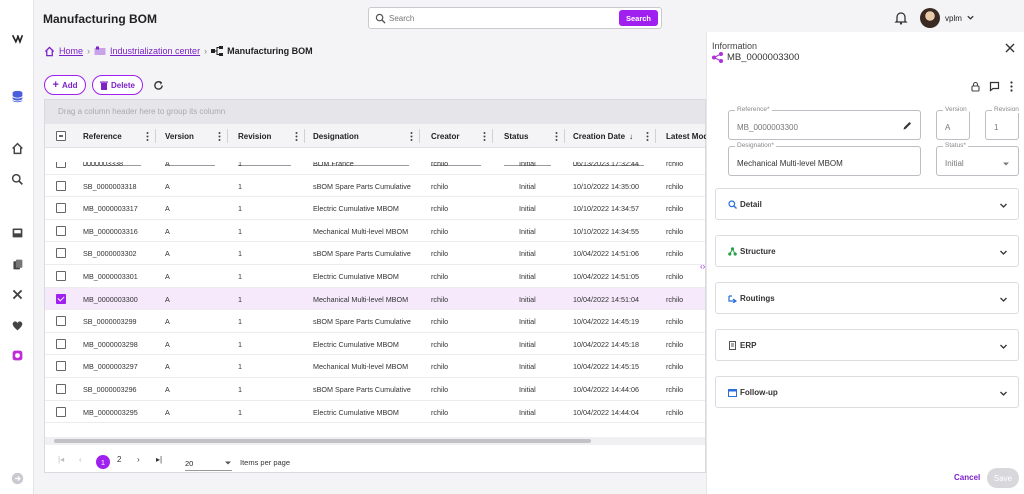  What do you see at coordinates (17, 38) in the screenshot?
I see `app-logo-icon` at bounding box center [17, 38].